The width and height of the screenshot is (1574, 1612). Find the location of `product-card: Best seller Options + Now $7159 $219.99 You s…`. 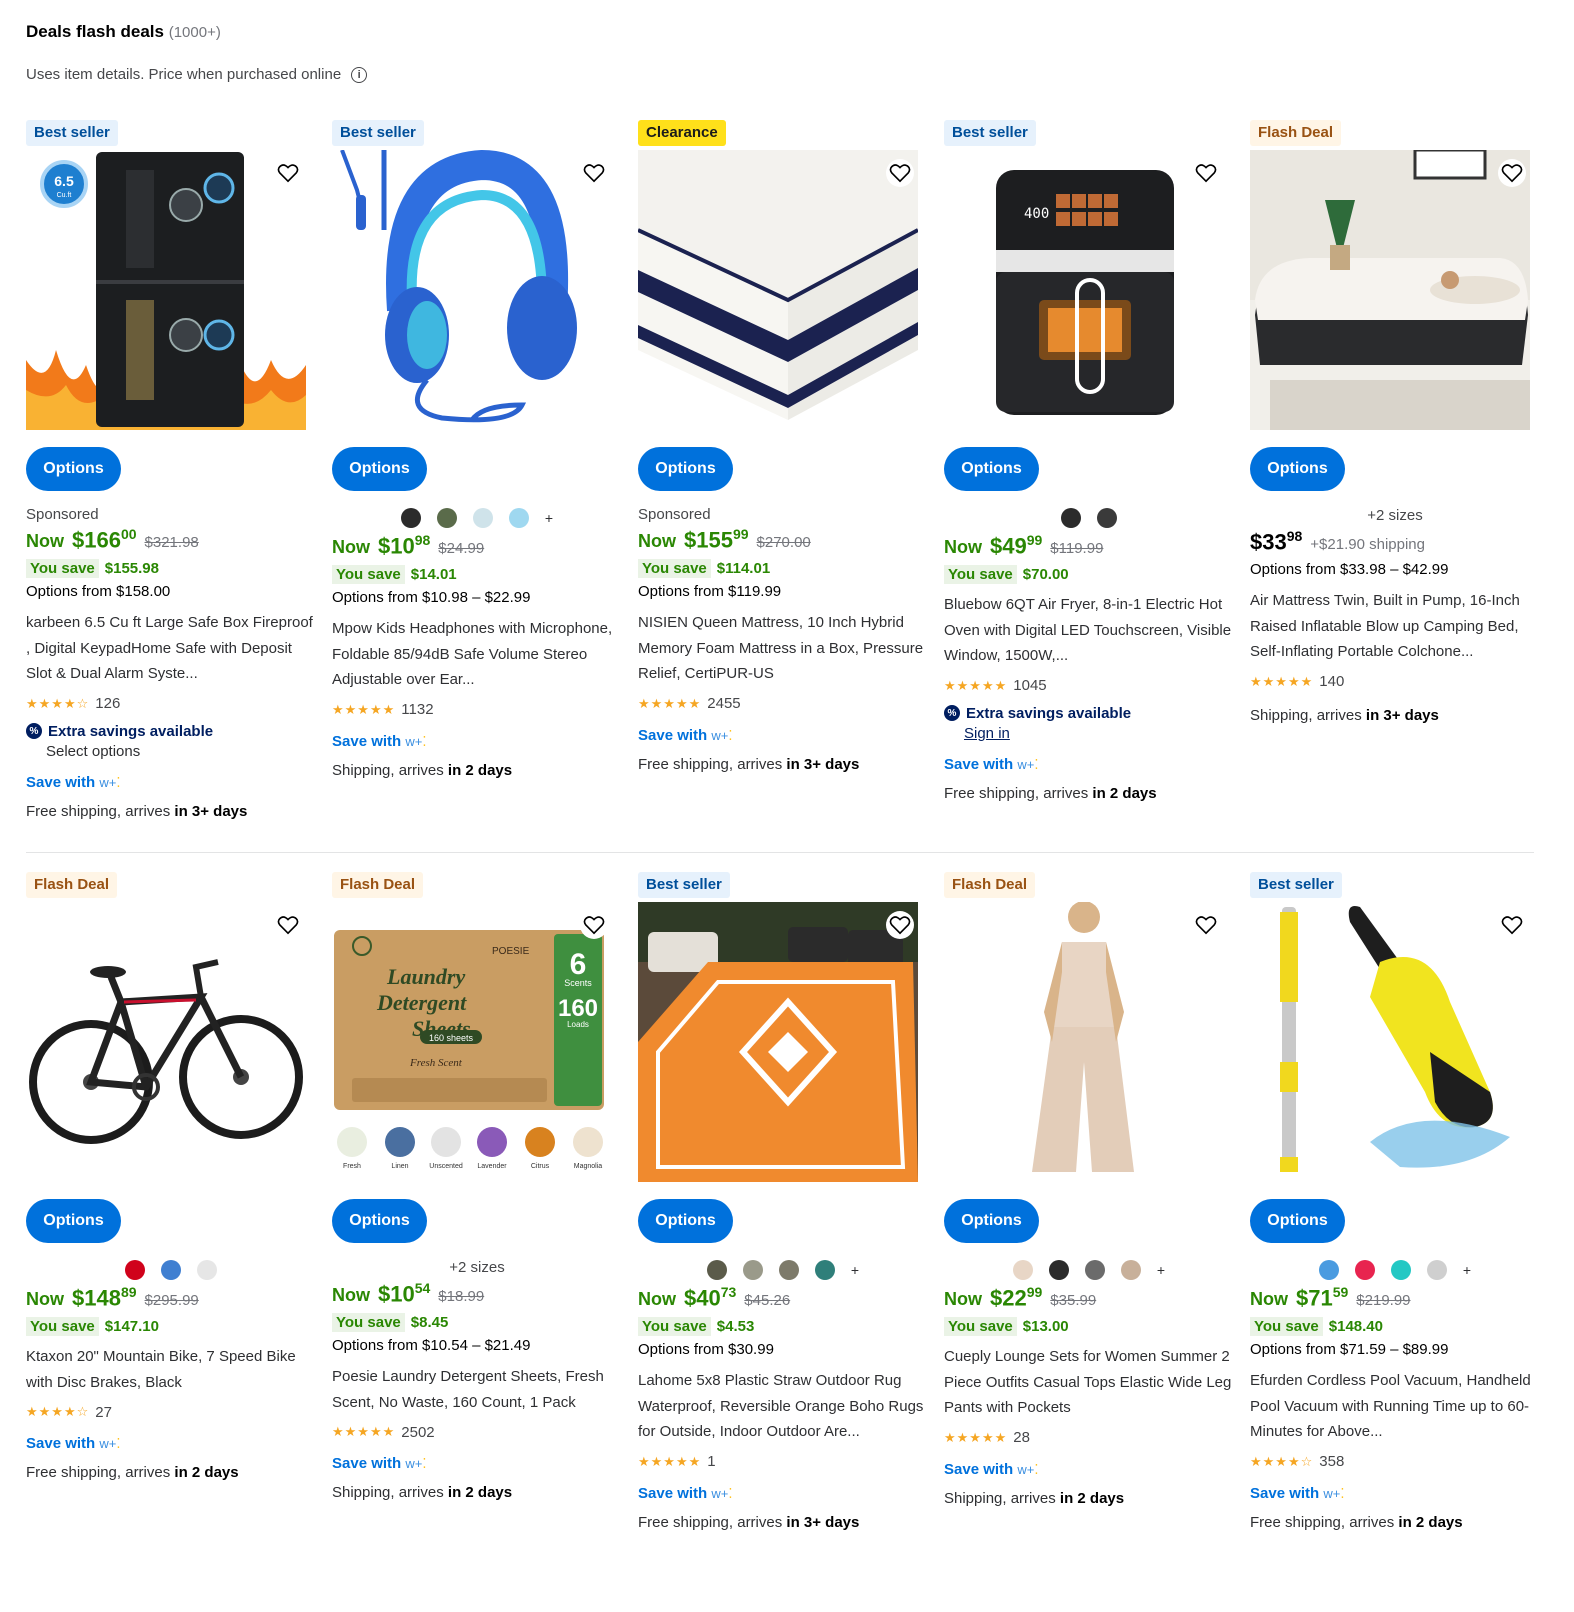

product-card: Best seller Options + Now $7159 $219.99 You s… is located at coordinates (1403, 1201).